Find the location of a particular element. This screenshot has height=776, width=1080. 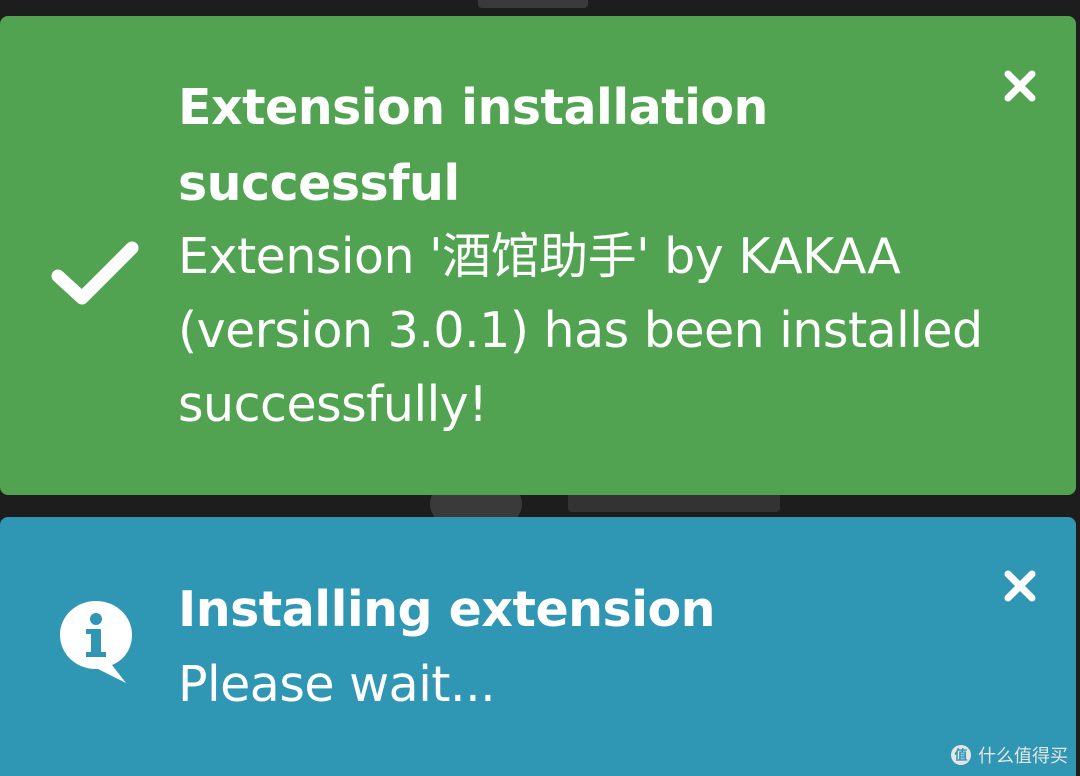

background-element is located at coordinates (533, 4).